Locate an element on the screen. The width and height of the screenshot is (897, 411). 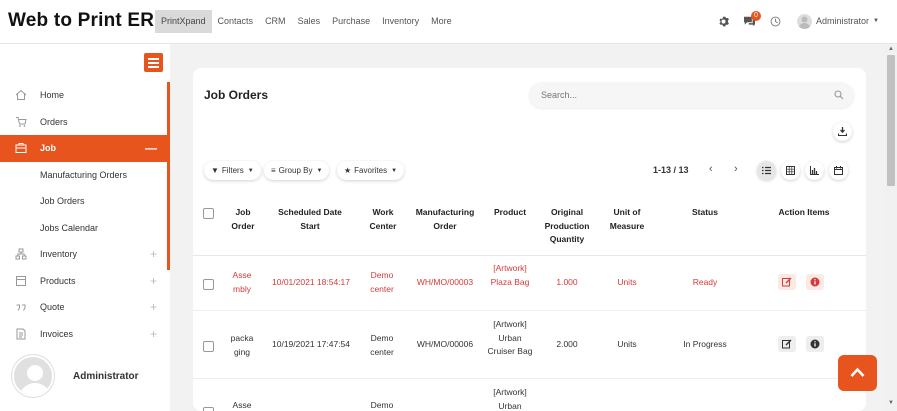
sidebar-scroll-indicator is located at coordinates (168, 176).